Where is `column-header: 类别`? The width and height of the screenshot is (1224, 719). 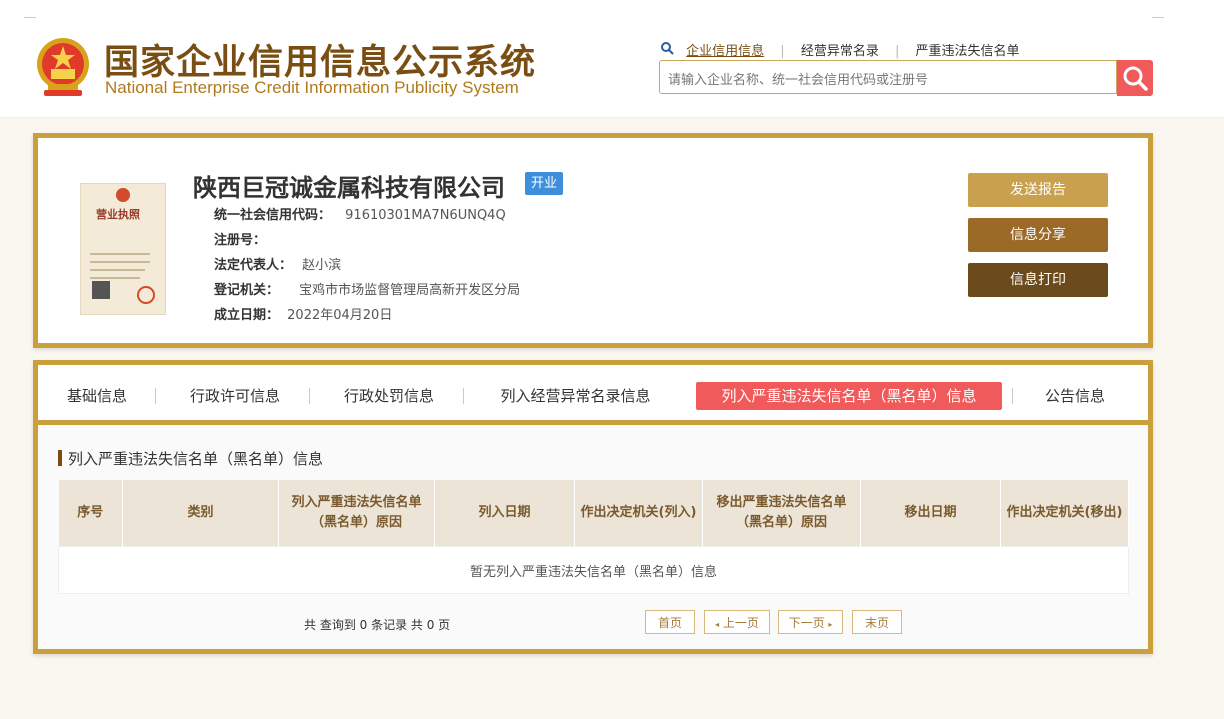
column-header: 类别 is located at coordinates (200, 513).